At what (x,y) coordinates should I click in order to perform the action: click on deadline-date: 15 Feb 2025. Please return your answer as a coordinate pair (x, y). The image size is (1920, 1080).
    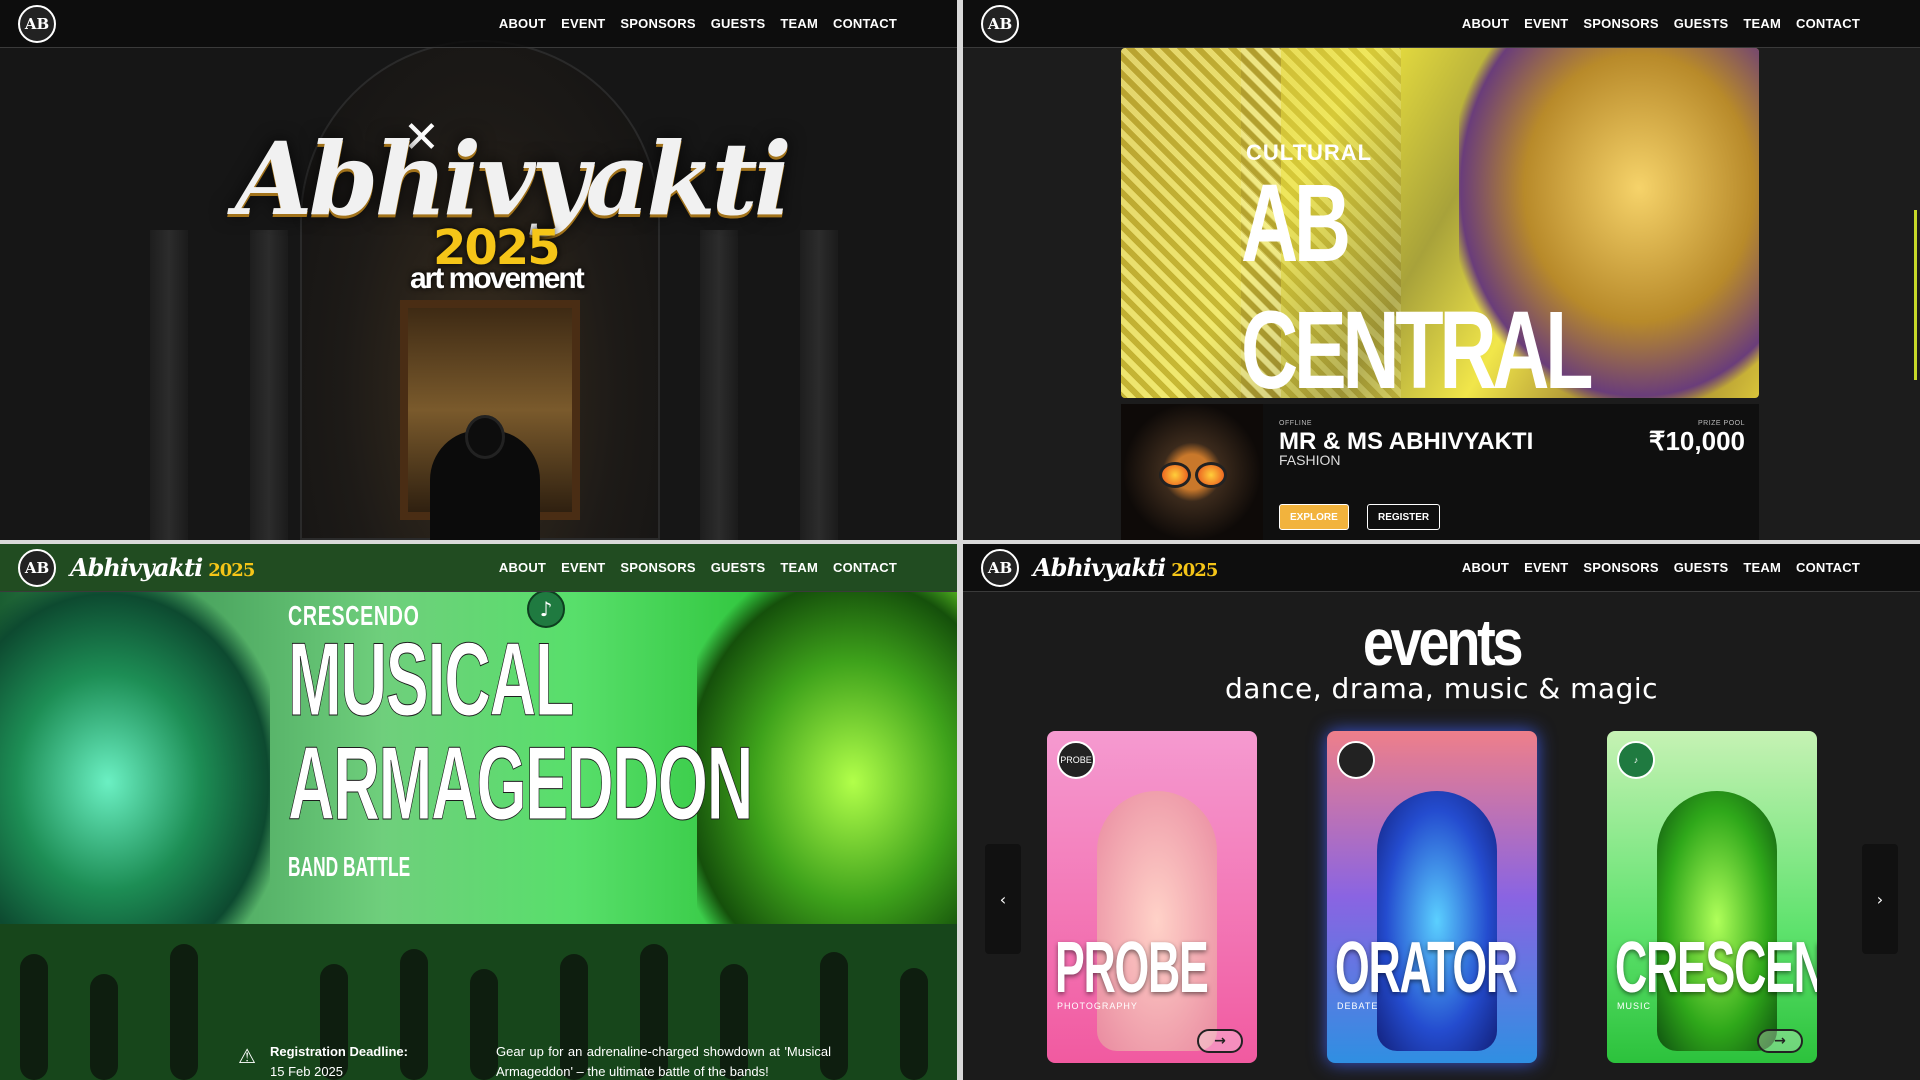
    Looking at the image, I should click on (307, 1071).